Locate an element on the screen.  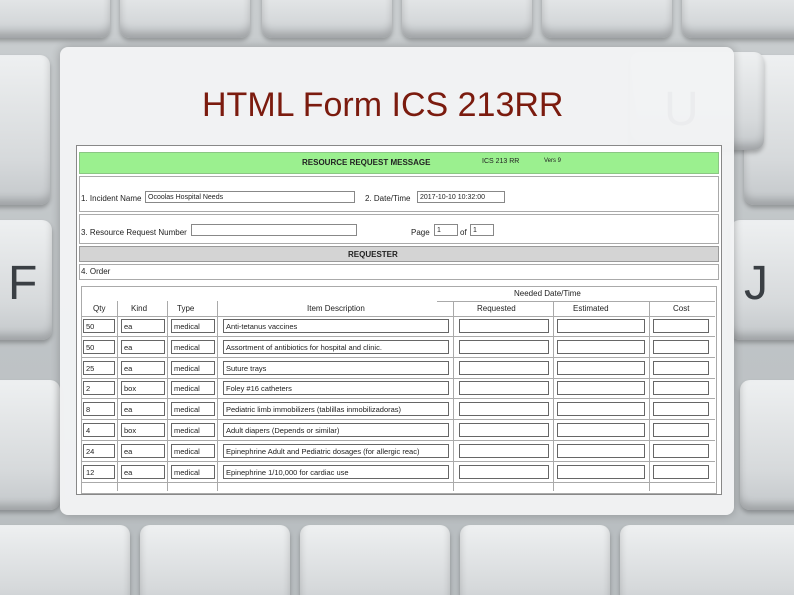
page-label: Page is located at coordinates (420, 232).